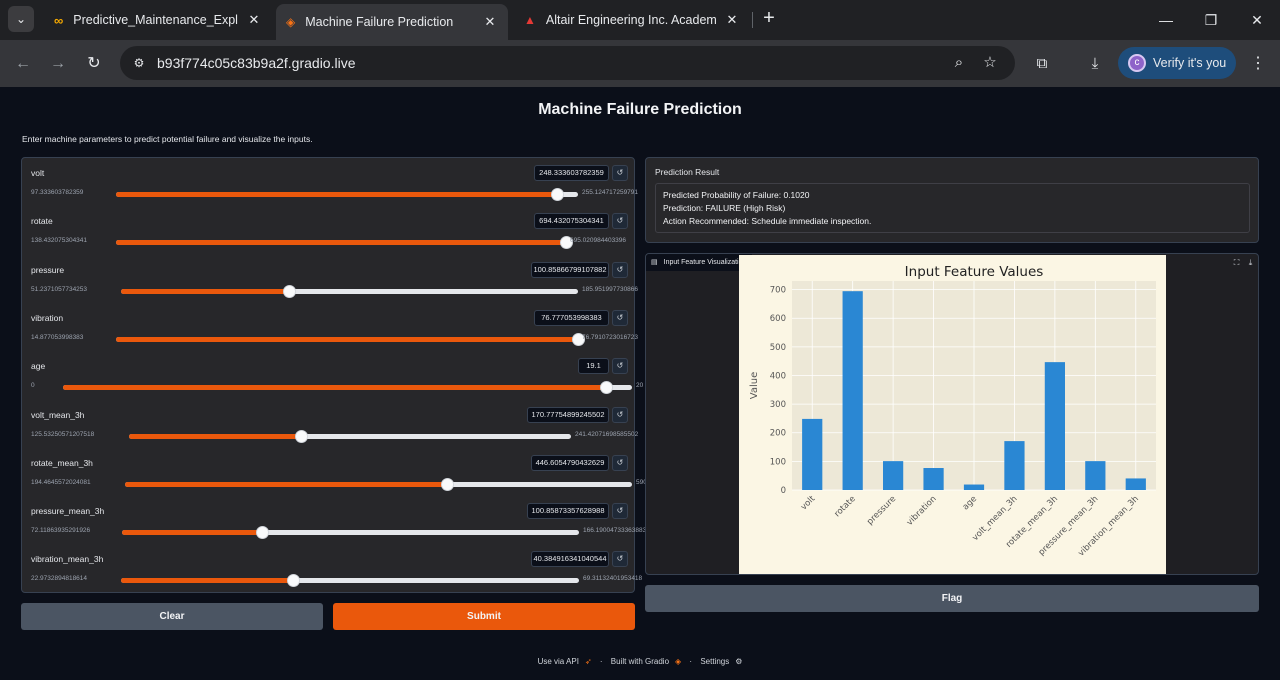 This screenshot has height=680, width=1280. I want to click on y-axis-label: Value, so click(754, 385).